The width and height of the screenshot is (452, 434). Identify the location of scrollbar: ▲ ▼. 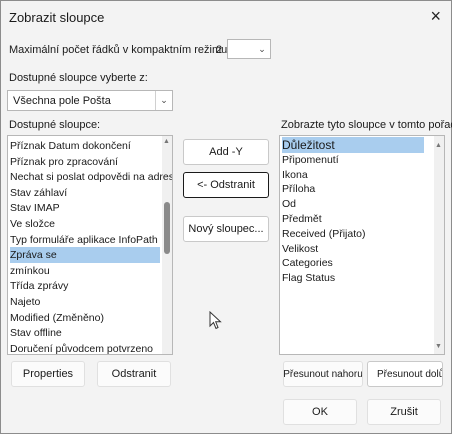
(439, 245).